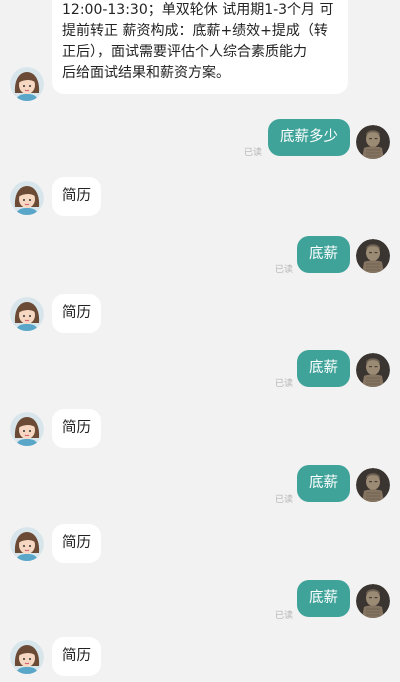  Describe the element at coordinates (195, 31) in the screenshot. I see `message-line: 提前转正 薪资构成：底薪+绩效+提成（转` at that location.